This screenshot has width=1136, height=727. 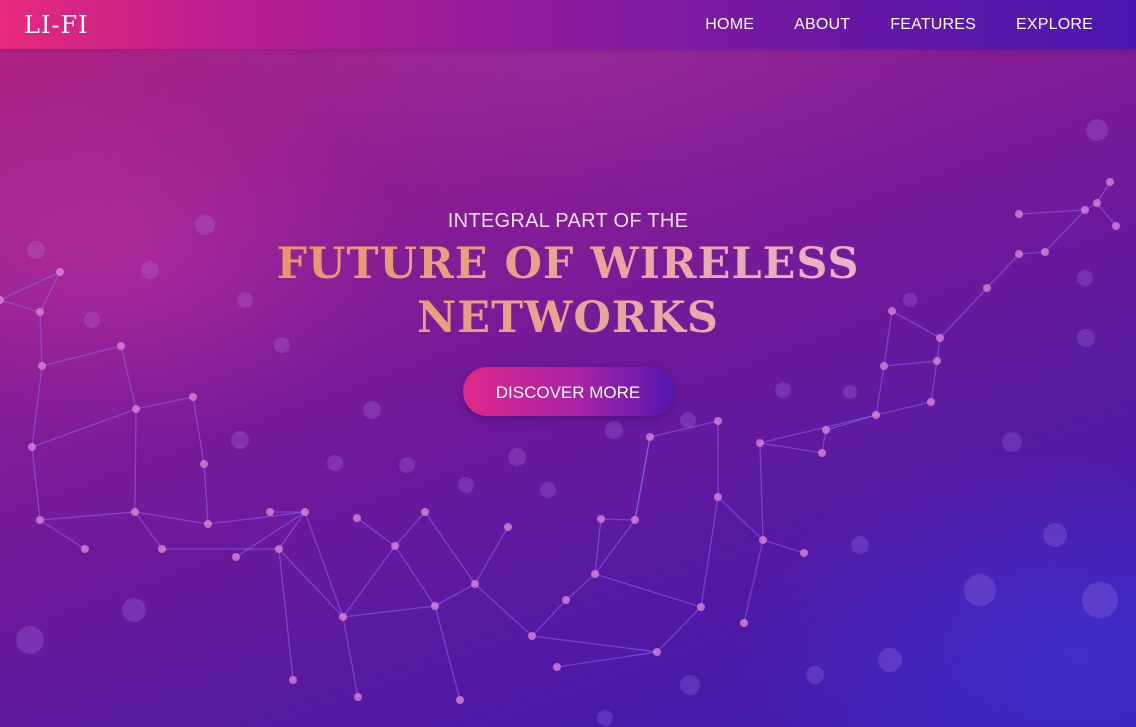 What do you see at coordinates (822, 25) in the screenshot?
I see `nav-about-link: ABOUT` at bounding box center [822, 25].